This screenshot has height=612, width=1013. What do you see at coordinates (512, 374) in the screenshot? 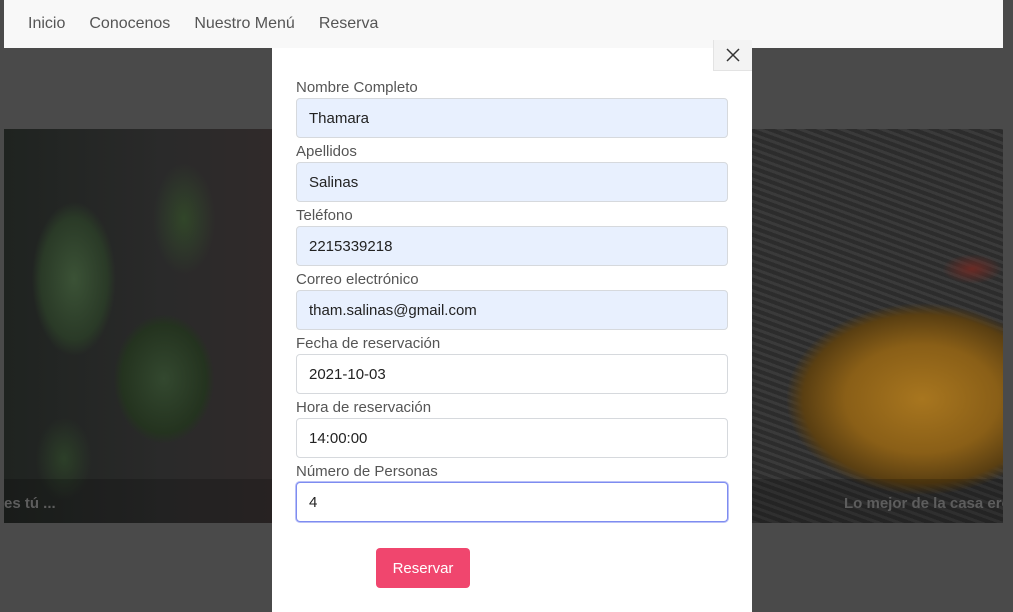
I see `fecha-input` at bounding box center [512, 374].